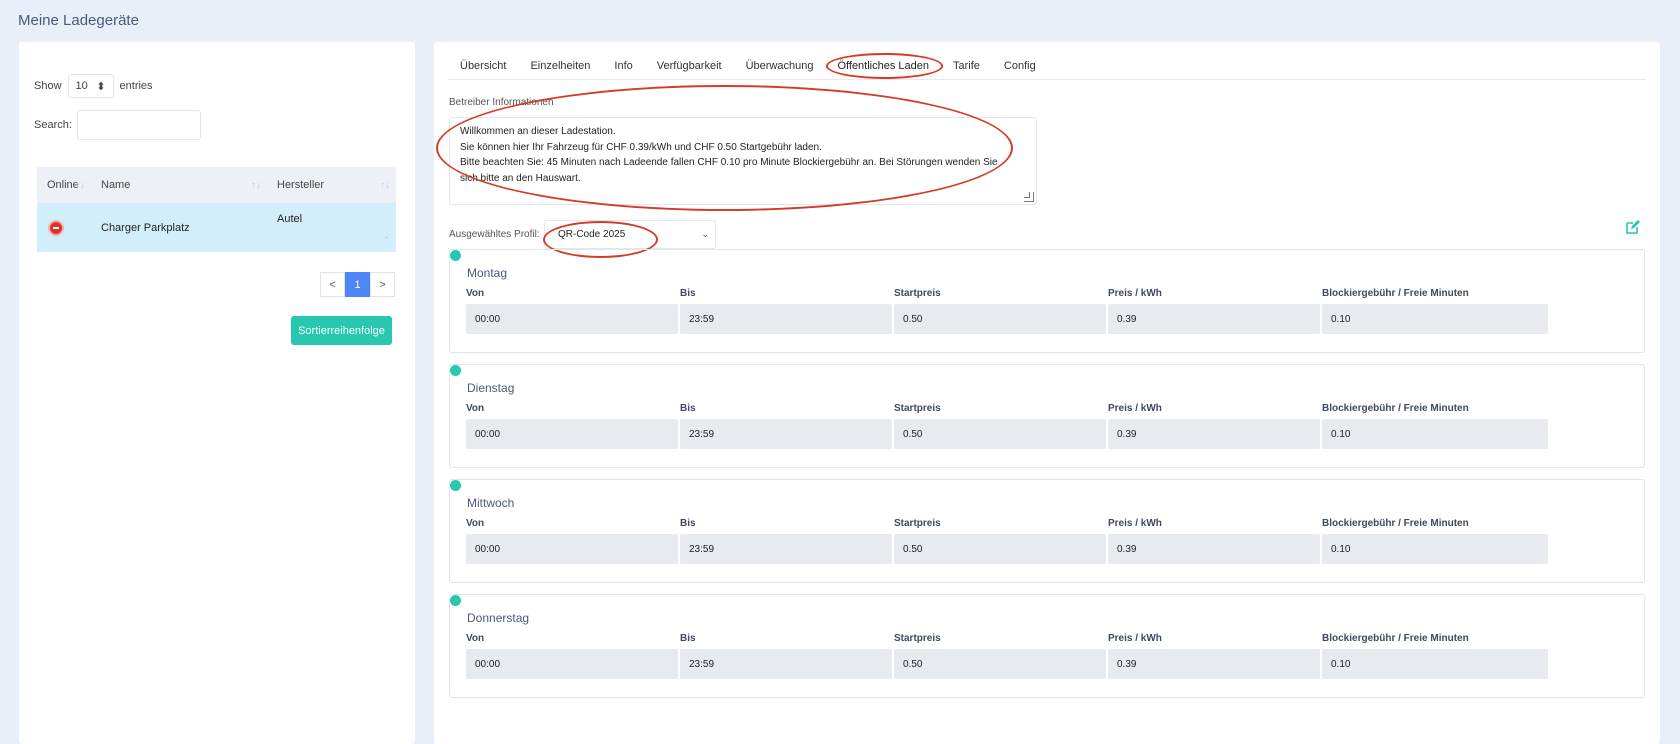 The width and height of the screenshot is (1680, 744). What do you see at coordinates (64, 185) in the screenshot?
I see `column-header-online: Online ↑↓` at bounding box center [64, 185].